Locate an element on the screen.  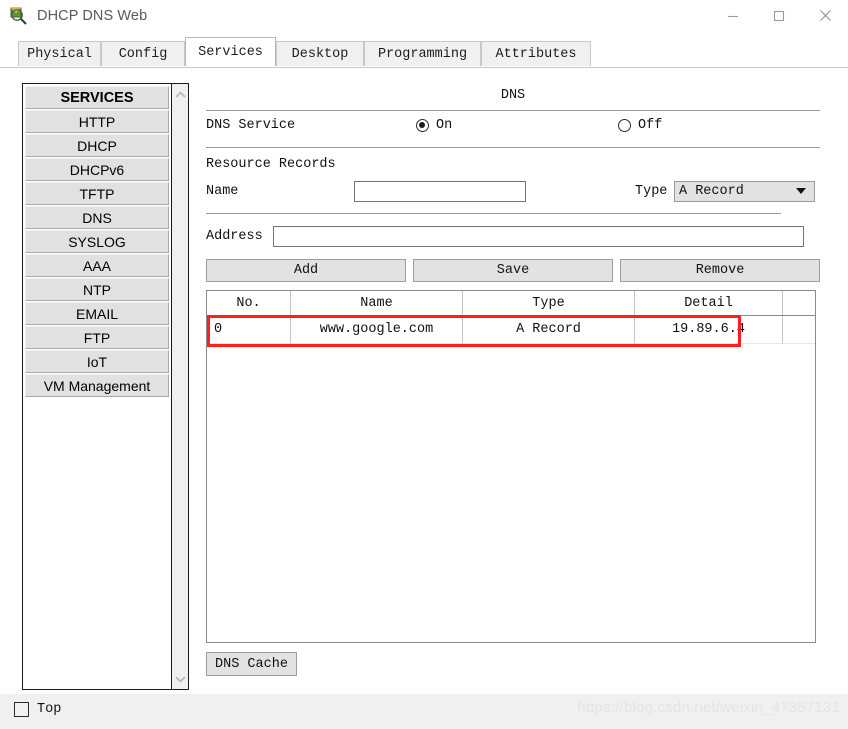
dns-cache-button: DNS Cache is located at coordinates (251, 664).